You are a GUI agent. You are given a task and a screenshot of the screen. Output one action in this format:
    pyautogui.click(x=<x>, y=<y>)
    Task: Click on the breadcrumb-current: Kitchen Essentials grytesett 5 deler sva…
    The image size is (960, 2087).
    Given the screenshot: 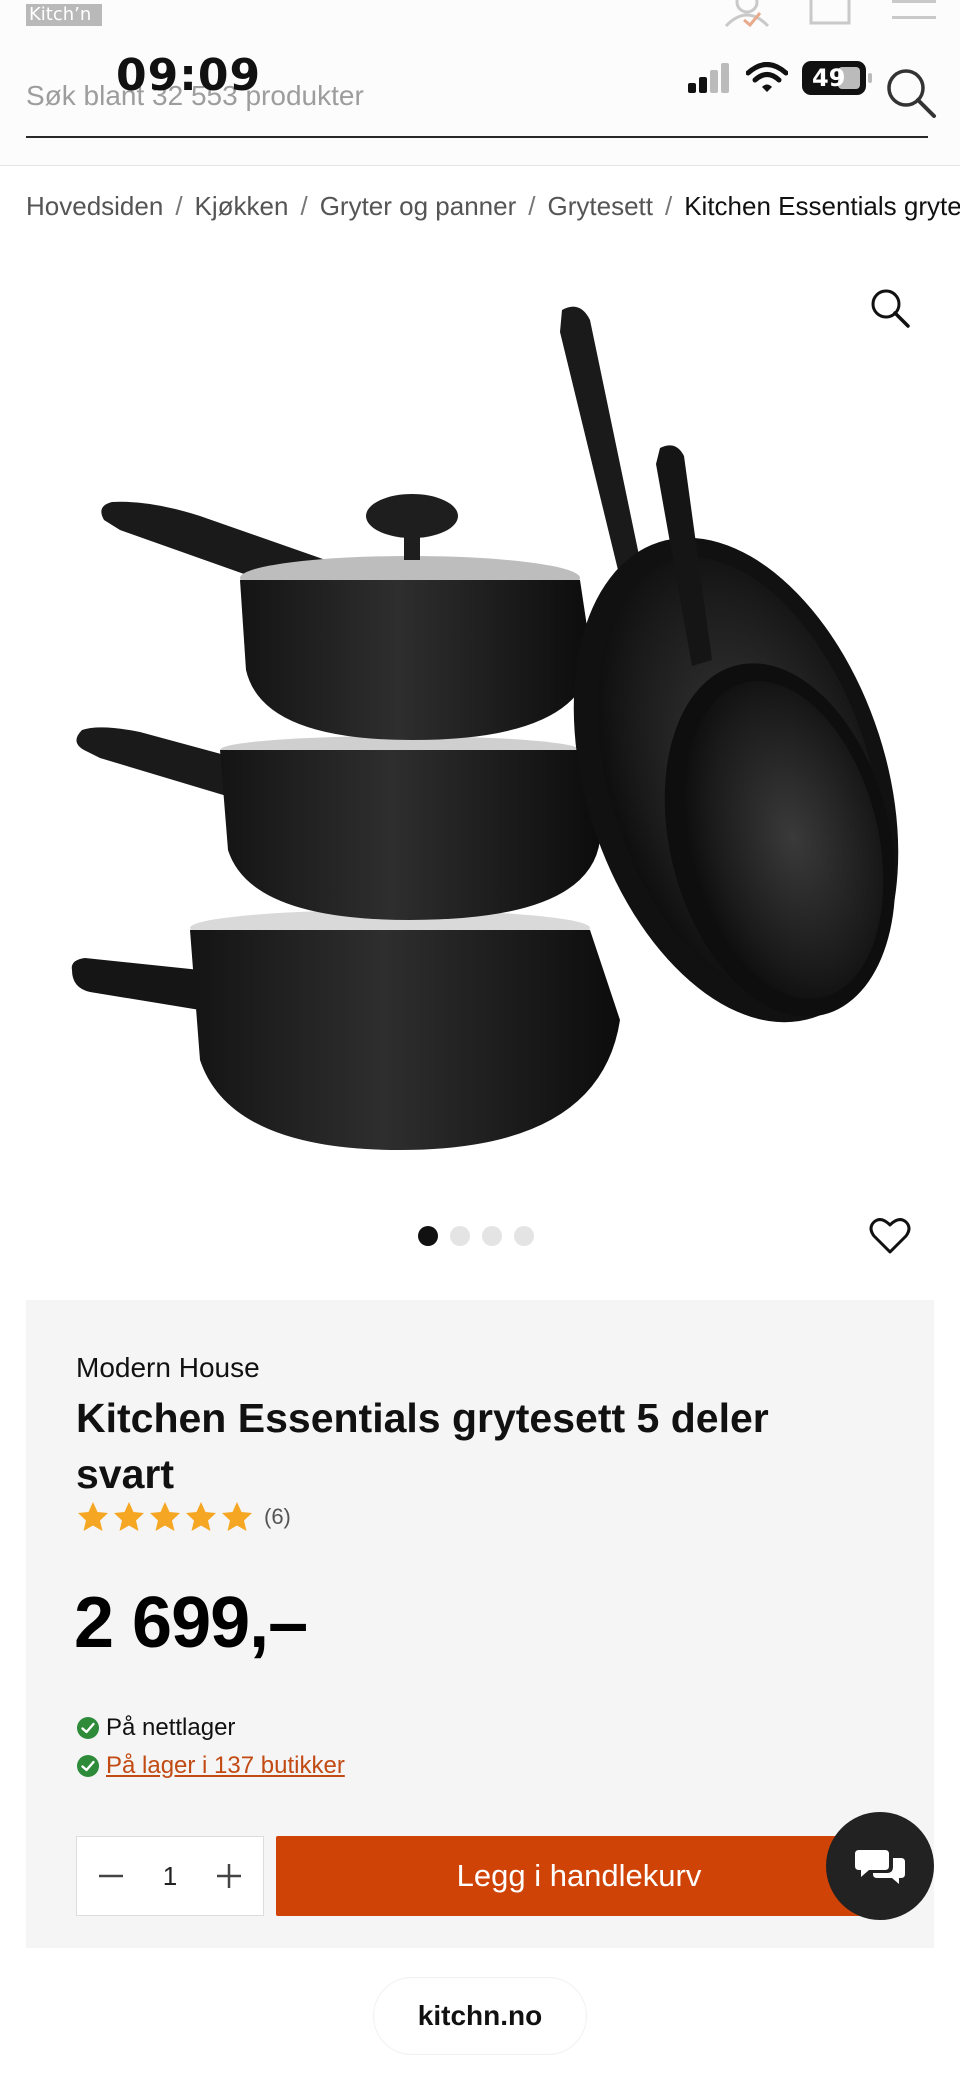 What is the action you would take?
    pyautogui.click(x=822, y=206)
    